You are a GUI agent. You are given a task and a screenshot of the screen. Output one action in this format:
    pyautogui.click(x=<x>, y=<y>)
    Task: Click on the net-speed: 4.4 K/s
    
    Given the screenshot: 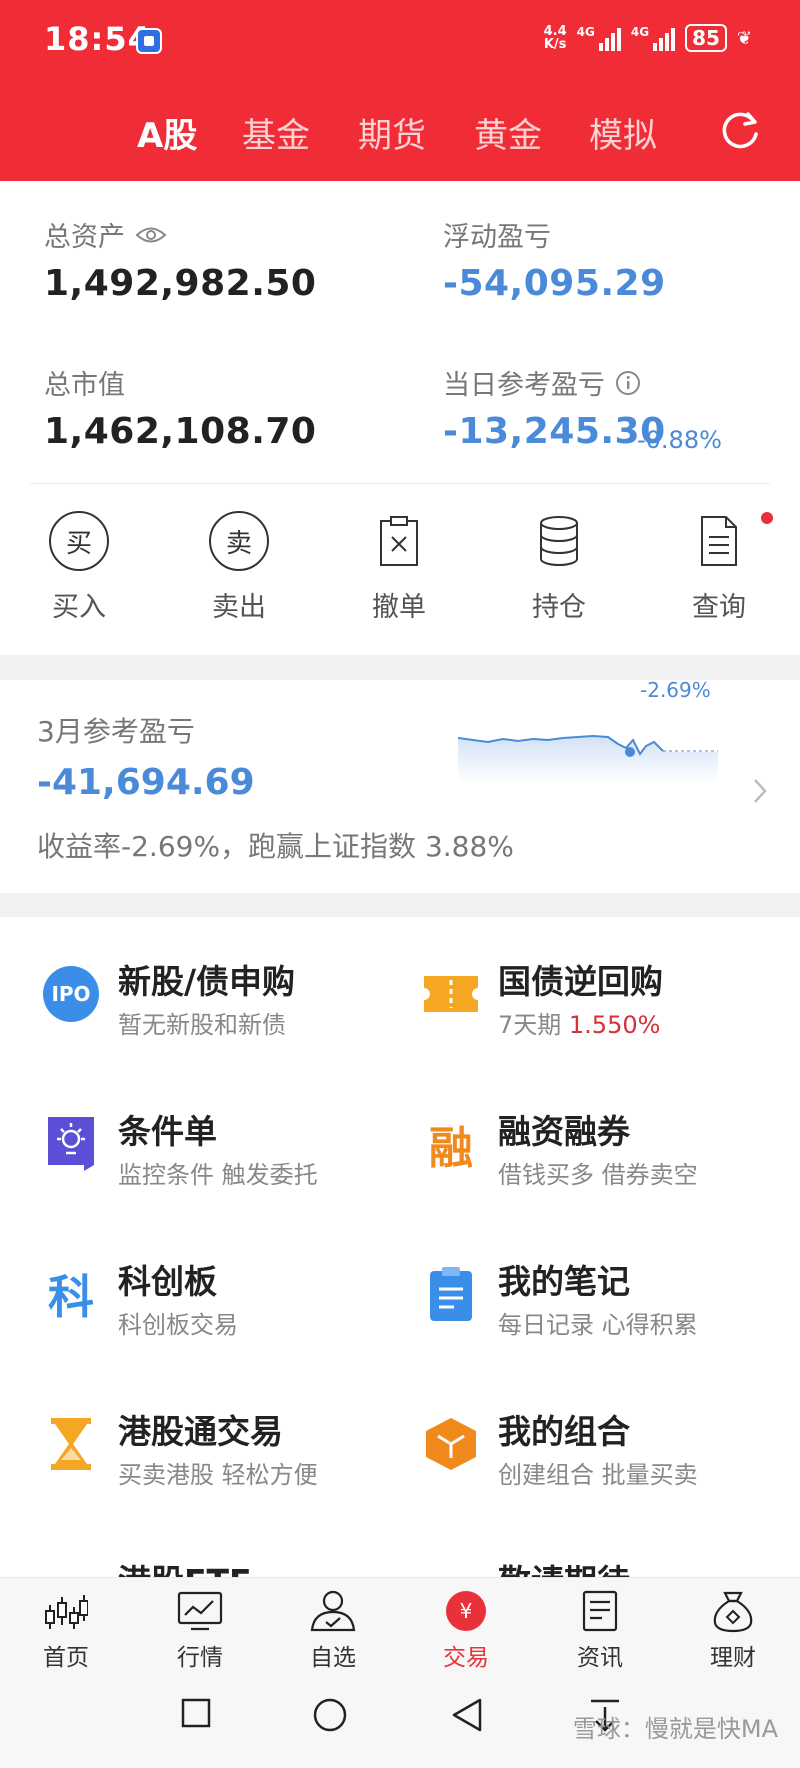 What is the action you would take?
    pyautogui.click(x=555, y=38)
    